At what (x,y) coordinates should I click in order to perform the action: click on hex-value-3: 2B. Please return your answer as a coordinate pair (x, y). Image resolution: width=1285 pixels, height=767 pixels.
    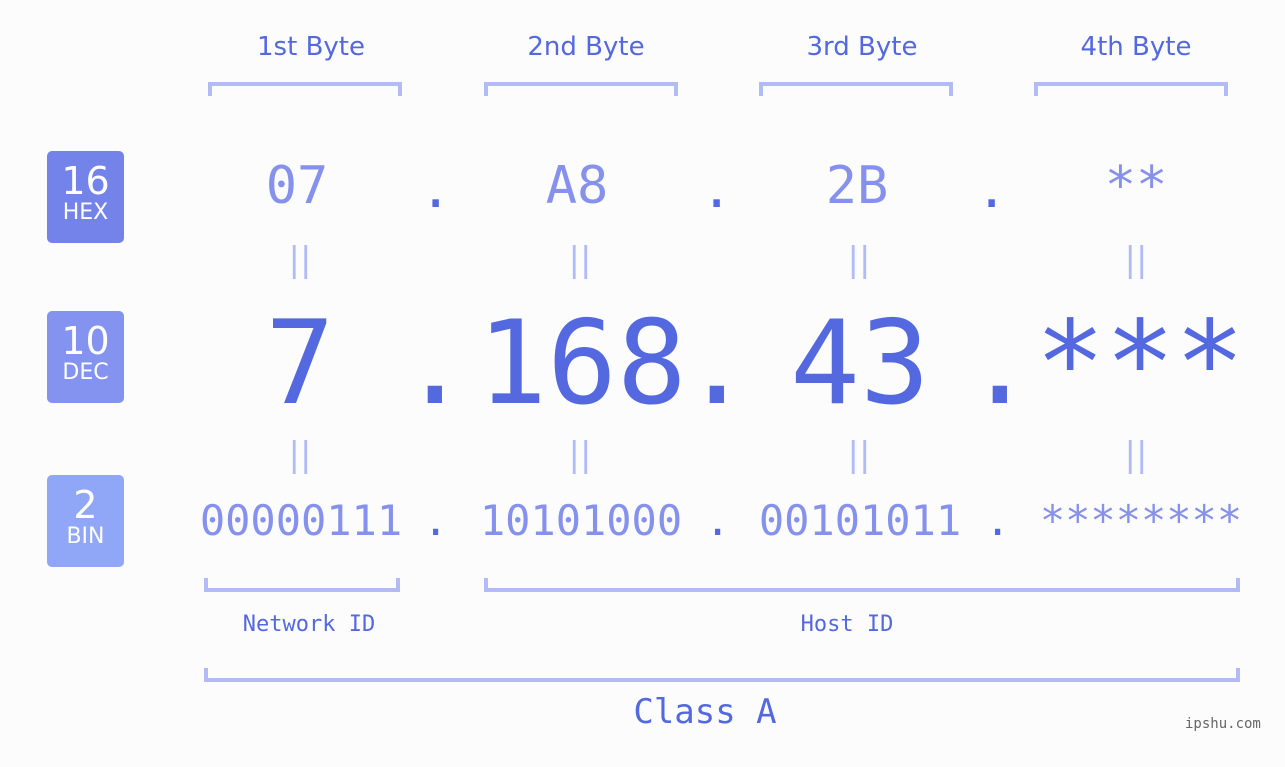
    Looking at the image, I should click on (857, 186).